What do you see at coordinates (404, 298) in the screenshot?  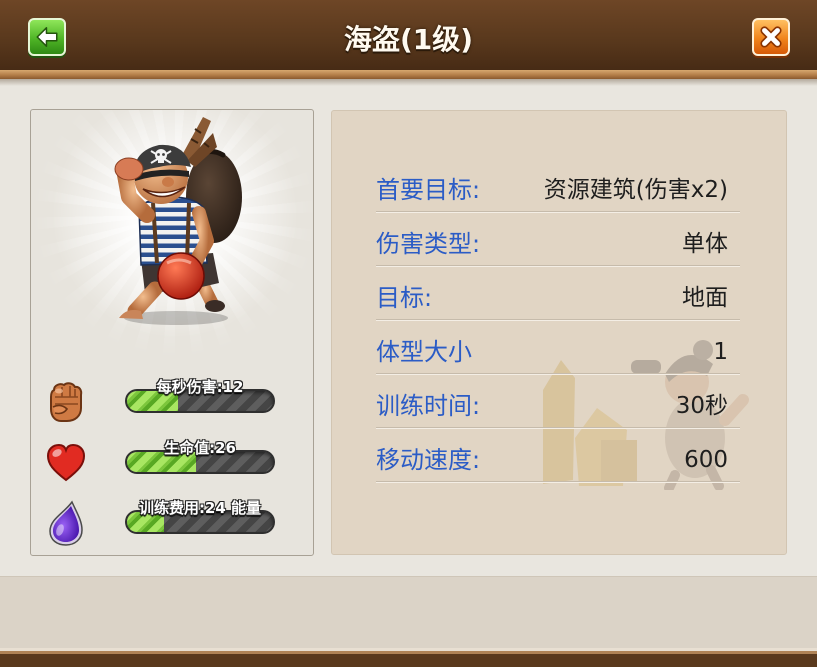 I see `detail-label: 目标:` at bounding box center [404, 298].